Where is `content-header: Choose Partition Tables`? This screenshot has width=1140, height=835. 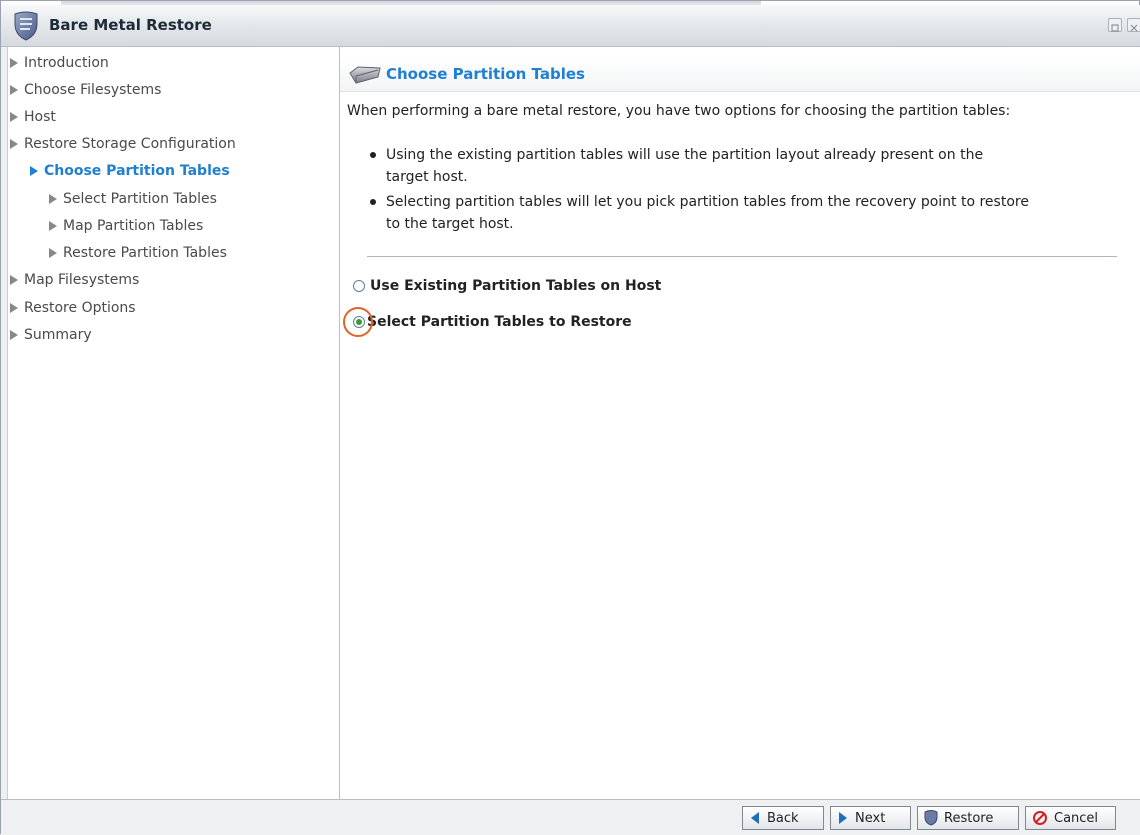 content-header: Choose Partition Tables is located at coordinates (740, 74).